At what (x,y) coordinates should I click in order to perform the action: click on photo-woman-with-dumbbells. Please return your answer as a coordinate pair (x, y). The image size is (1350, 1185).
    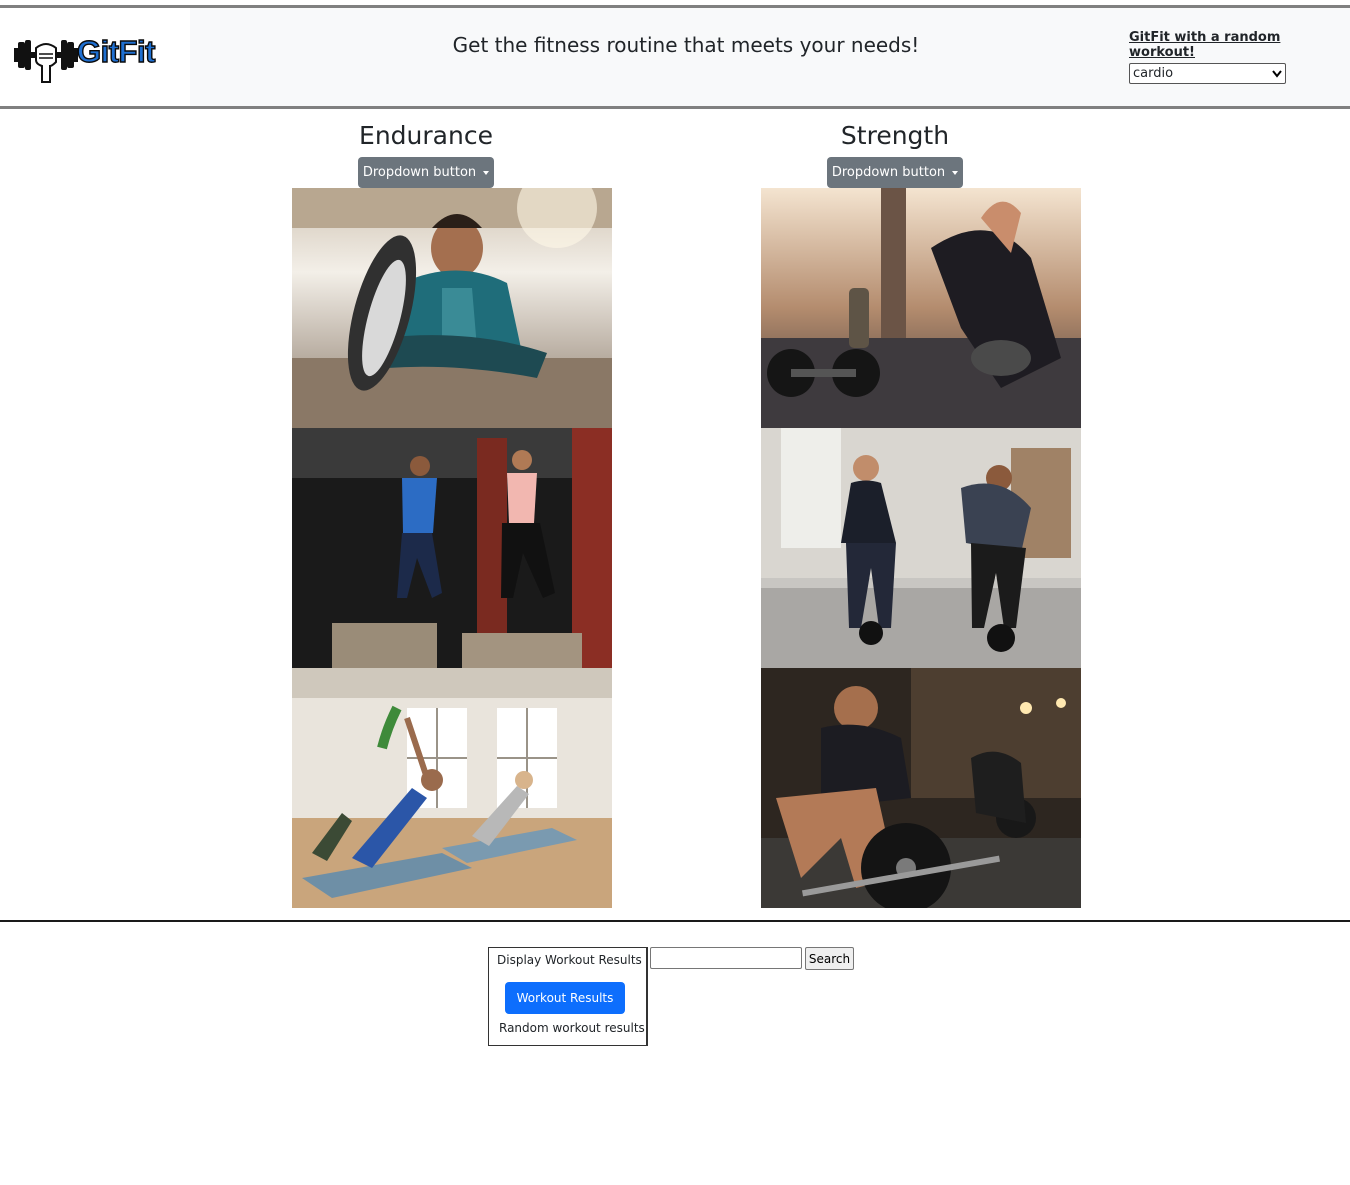
    Looking at the image, I should click on (921, 308).